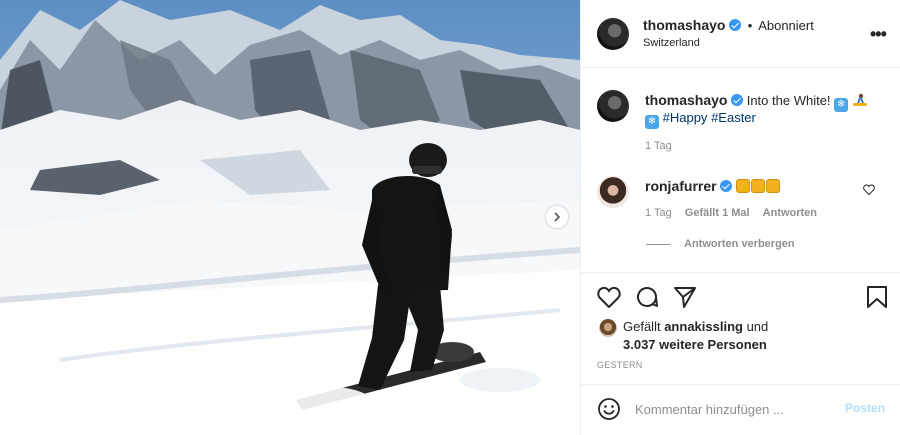 Image resolution: width=900 pixels, height=435 pixels. Describe the element at coordinates (703, 326) in the screenshot. I see `liker-username: annakissling` at that location.